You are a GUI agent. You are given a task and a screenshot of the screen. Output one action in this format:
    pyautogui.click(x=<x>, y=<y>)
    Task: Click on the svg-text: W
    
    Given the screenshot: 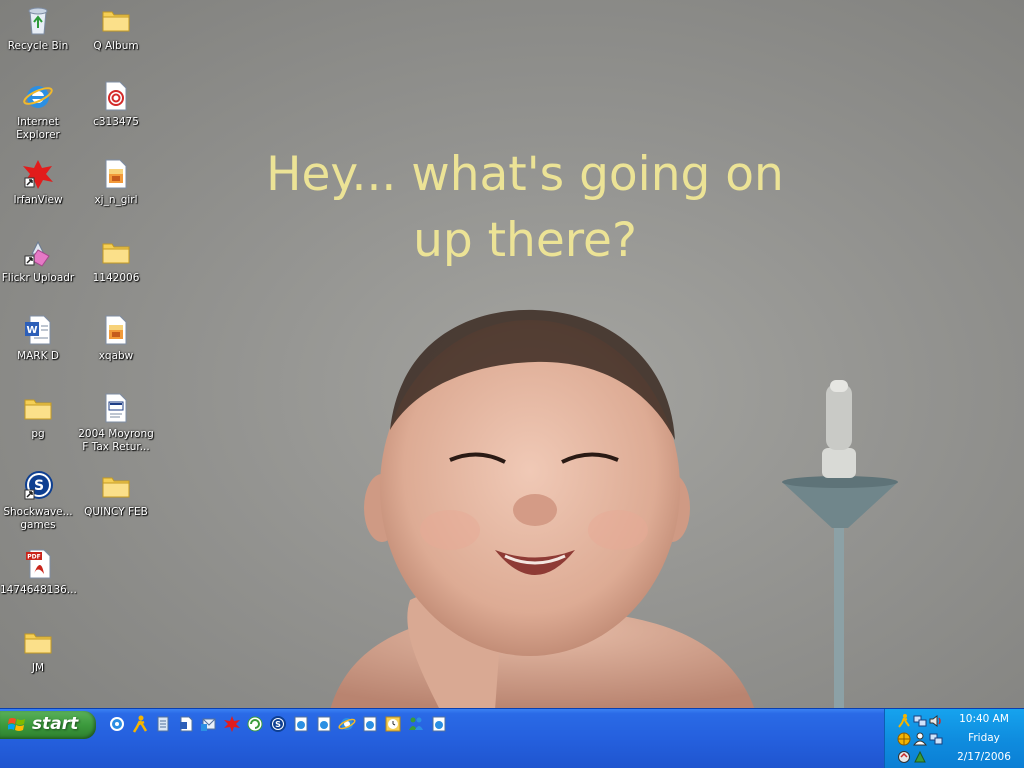 What is the action you would take?
    pyautogui.click(x=31, y=330)
    